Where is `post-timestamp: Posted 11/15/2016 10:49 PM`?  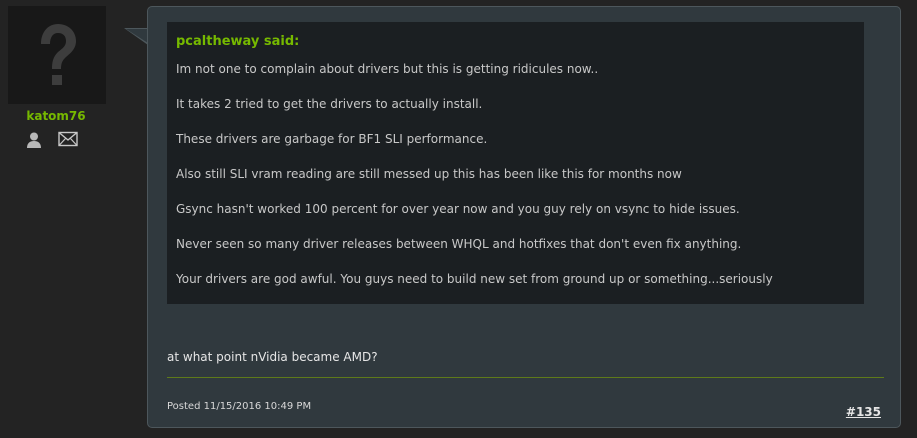 post-timestamp: Posted 11/15/2016 10:49 PM is located at coordinates (239, 406).